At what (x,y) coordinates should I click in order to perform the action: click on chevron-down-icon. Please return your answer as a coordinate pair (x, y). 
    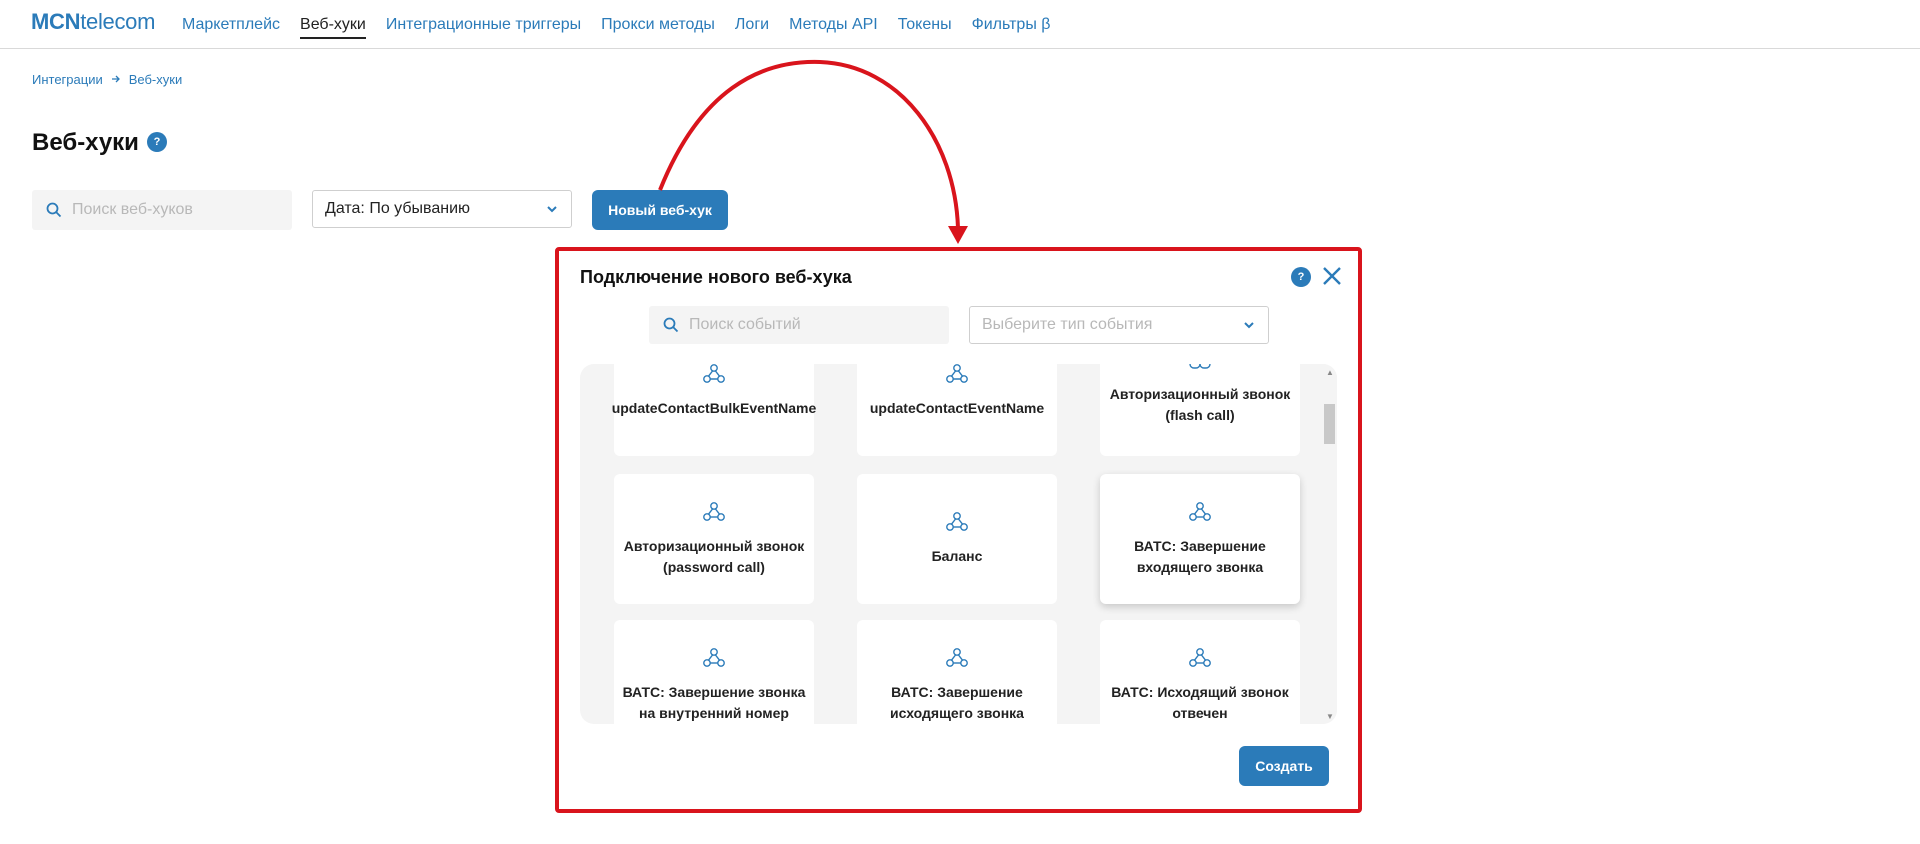
    Looking at the image, I should click on (552, 209).